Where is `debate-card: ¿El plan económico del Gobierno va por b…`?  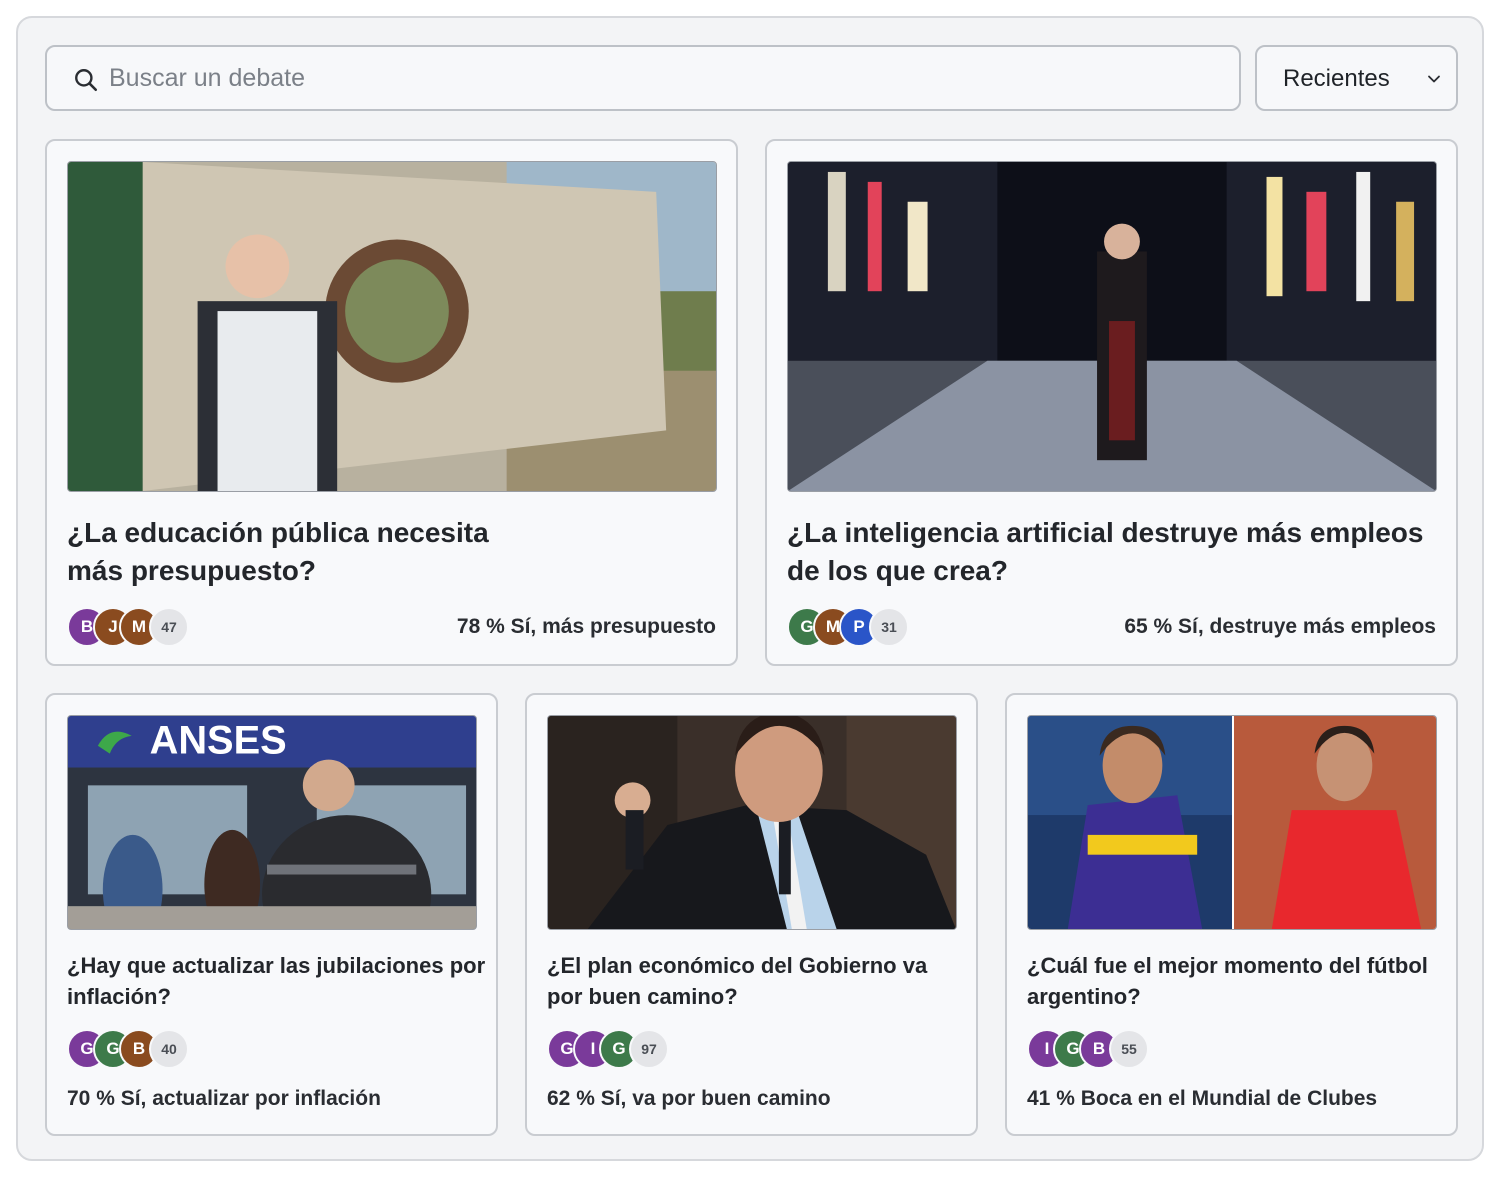 debate-card: ¿El plan económico del Gobierno va por b… is located at coordinates (751, 914).